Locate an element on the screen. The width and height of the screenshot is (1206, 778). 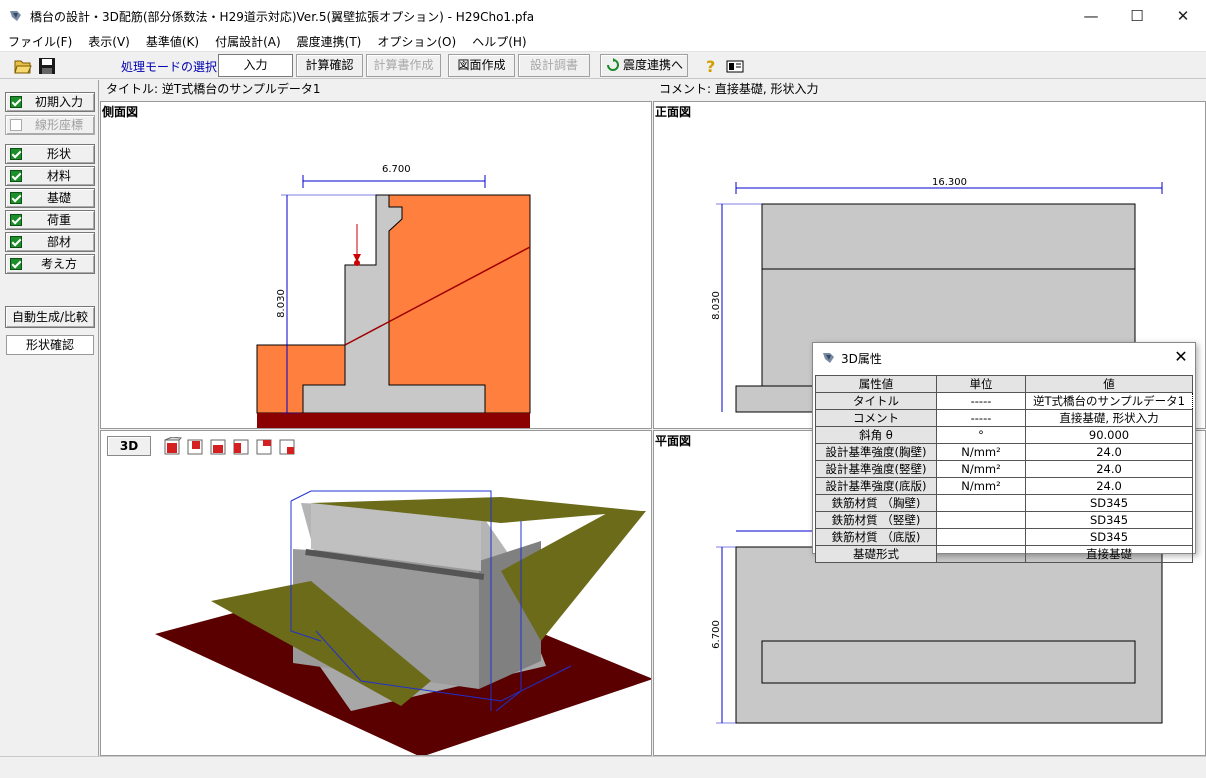
row-unit: N/mm² is located at coordinates (981, 452).